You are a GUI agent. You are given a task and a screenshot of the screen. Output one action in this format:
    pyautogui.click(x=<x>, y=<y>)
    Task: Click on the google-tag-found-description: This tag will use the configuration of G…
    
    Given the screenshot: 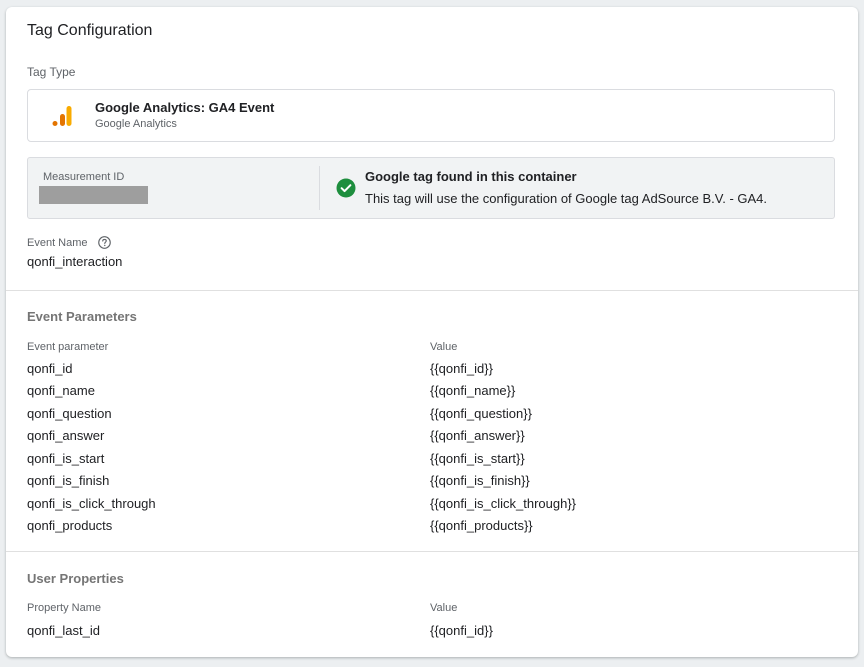 What is the action you would take?
    pyautogui.click(x=566, y=198)
    